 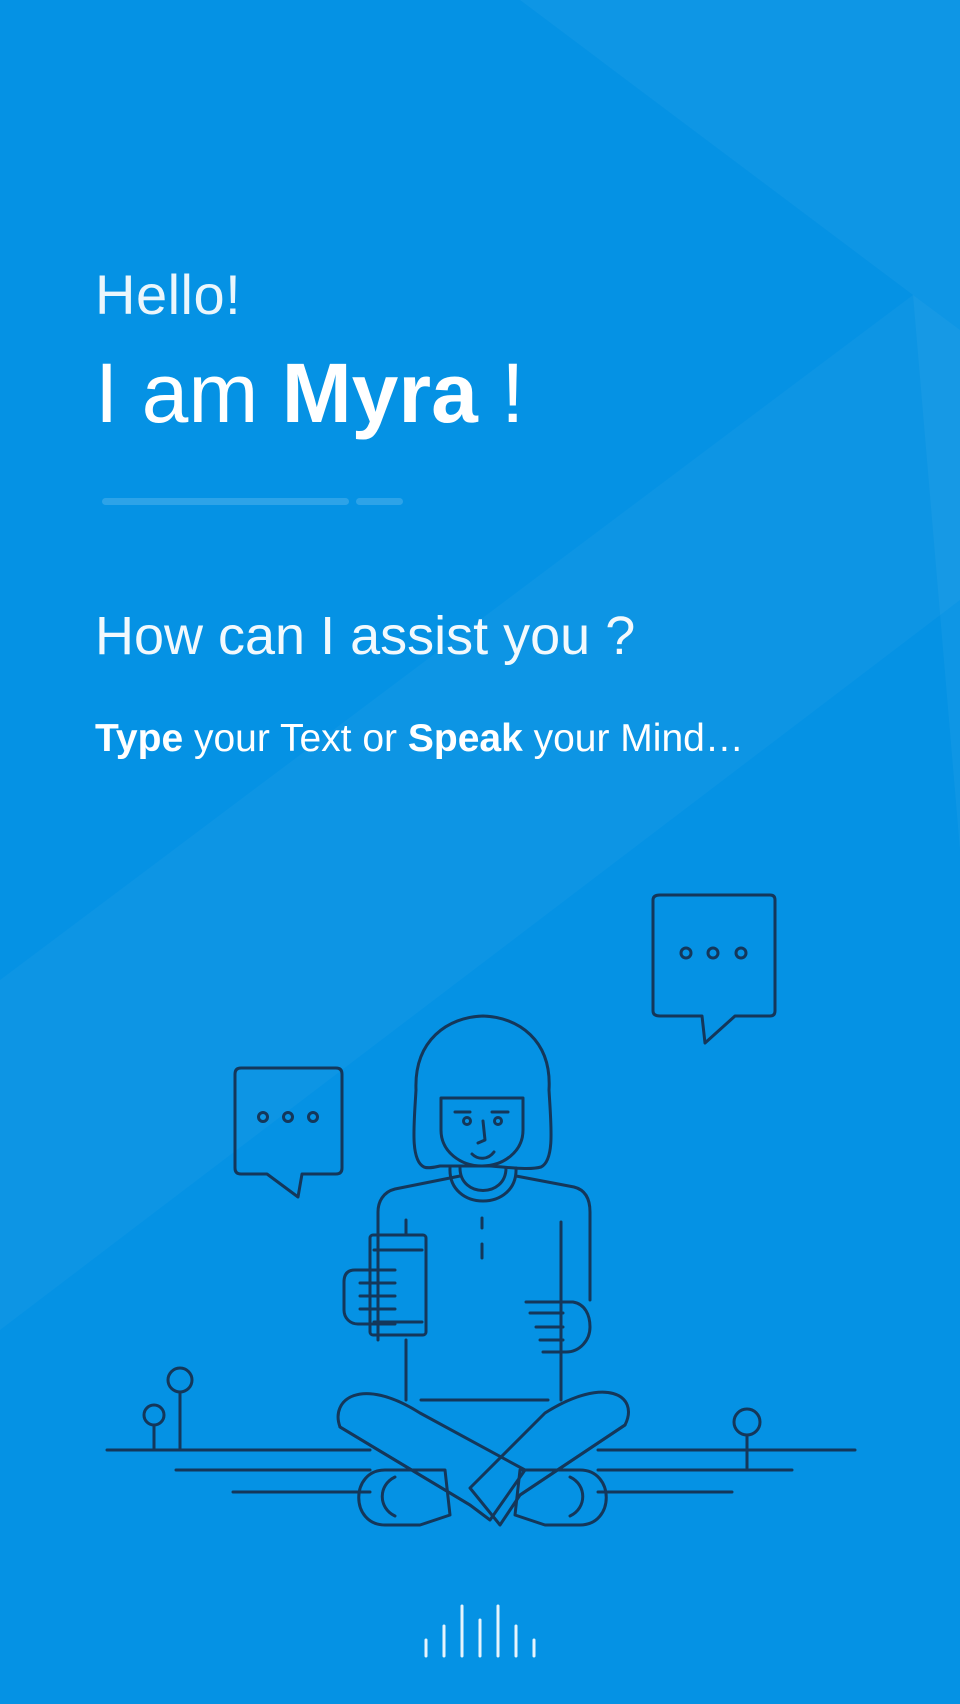 I want to click on assistant-intro: I am Myra !, so click(x=310, y=393).